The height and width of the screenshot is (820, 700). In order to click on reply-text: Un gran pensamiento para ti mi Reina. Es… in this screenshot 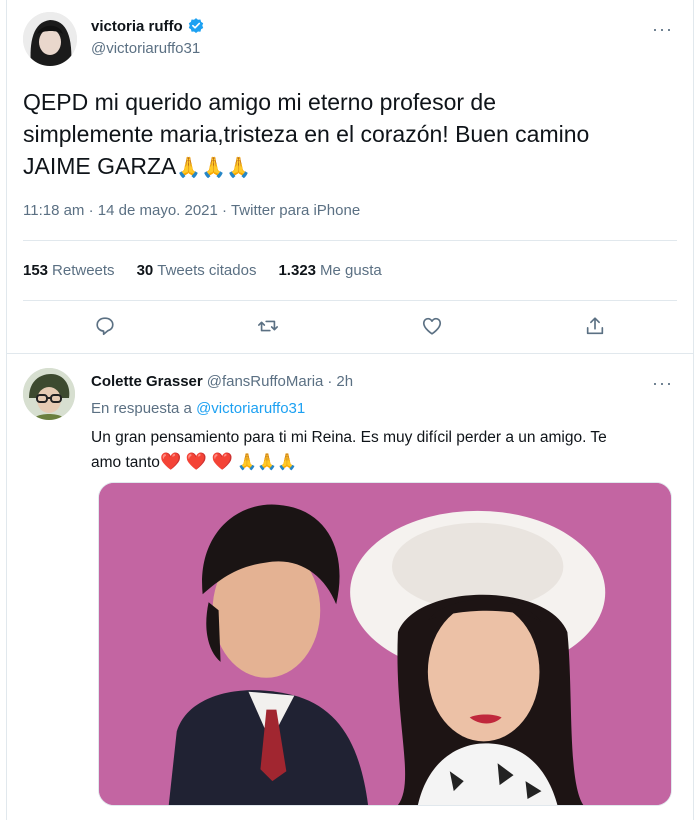, I will do `click(381, 450)`.